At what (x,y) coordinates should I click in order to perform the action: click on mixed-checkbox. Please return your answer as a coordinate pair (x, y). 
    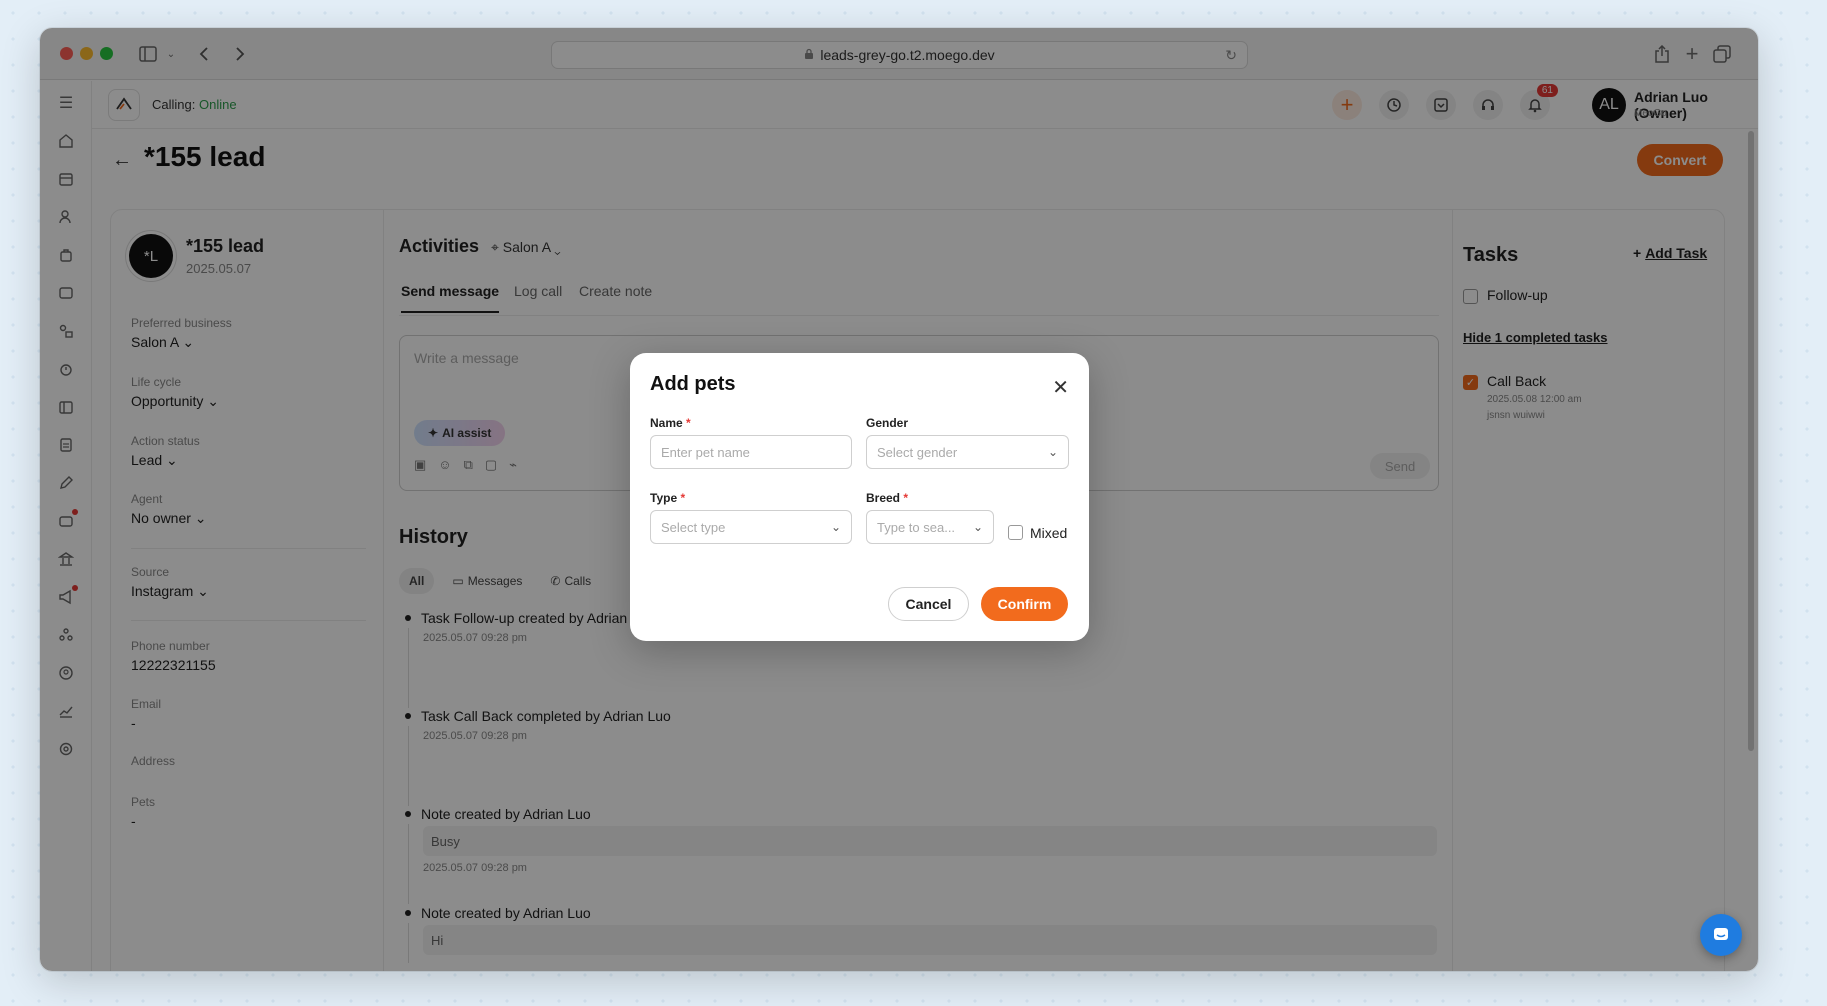
    Looking at the image, I should click on (1015, 532).